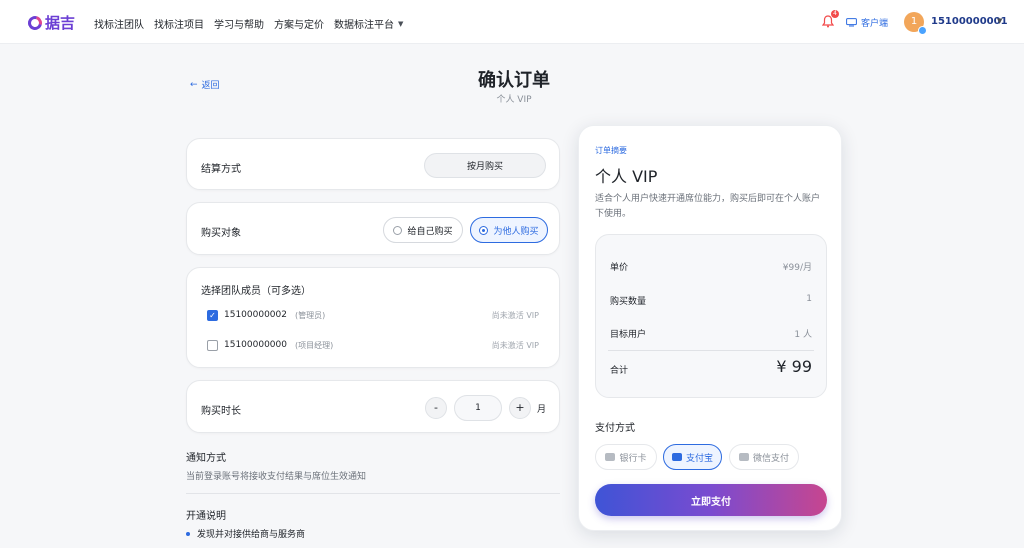 This screenshot has height=548, width=1024. What do you see at coordinates (436, 408) in the screenshot?
I see `decrement-button: -` at bounding box center [436, 408].